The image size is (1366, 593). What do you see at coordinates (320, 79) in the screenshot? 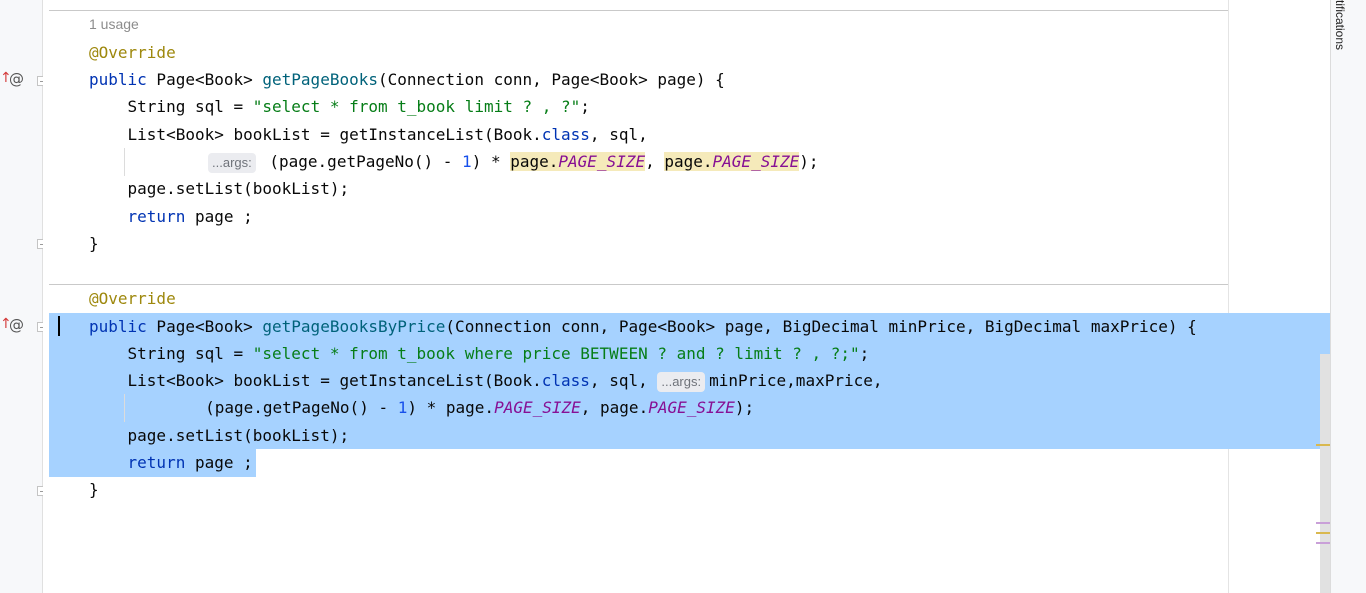
I see `method-name: getPageBooks` at bounding box center [320, 79].